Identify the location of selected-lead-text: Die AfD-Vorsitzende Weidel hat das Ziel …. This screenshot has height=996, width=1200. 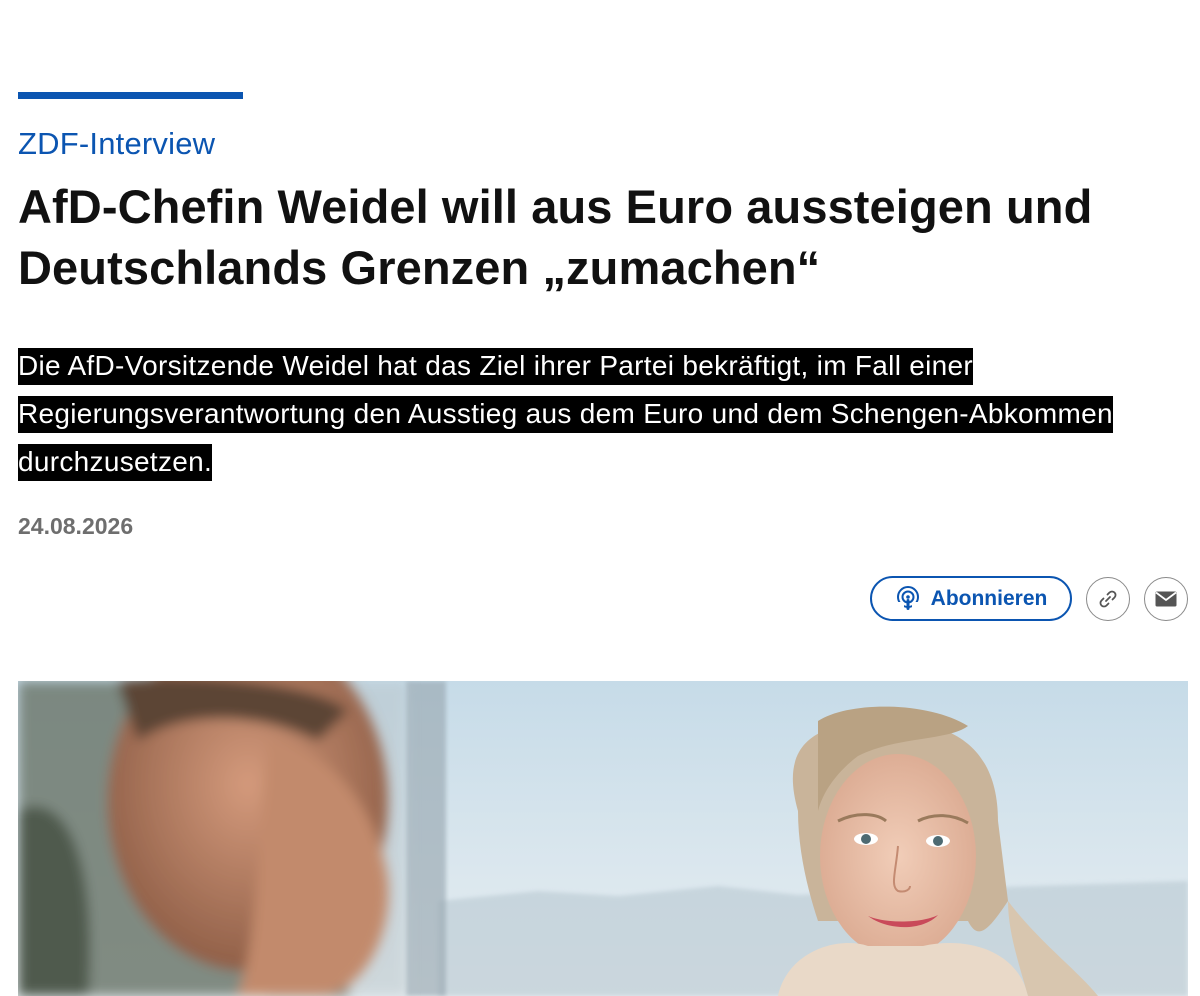
(565, 414).